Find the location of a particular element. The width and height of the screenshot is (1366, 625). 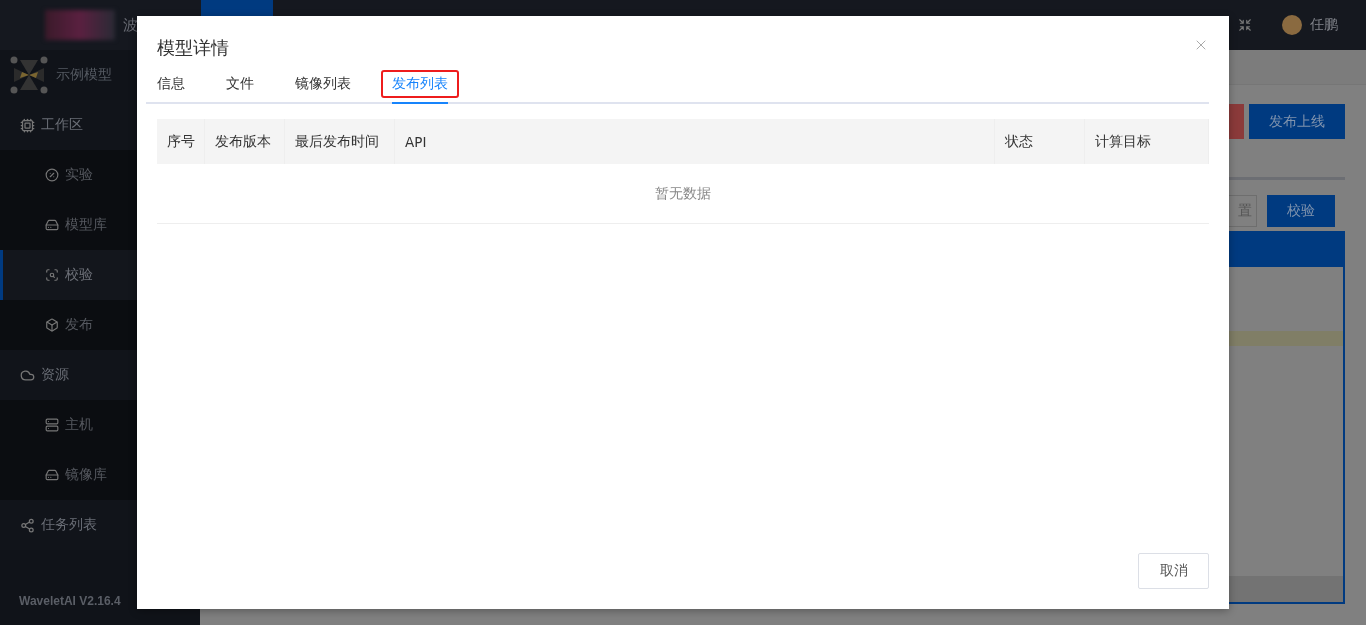

tab: 镜像列表 is located at coordinates (323, 84).